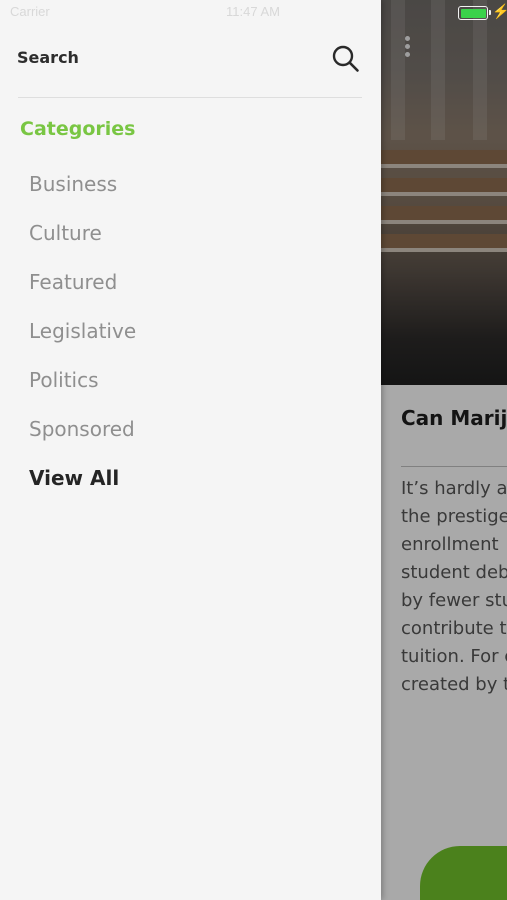  I want to click on view-all-link: View All, so click(194, 486).